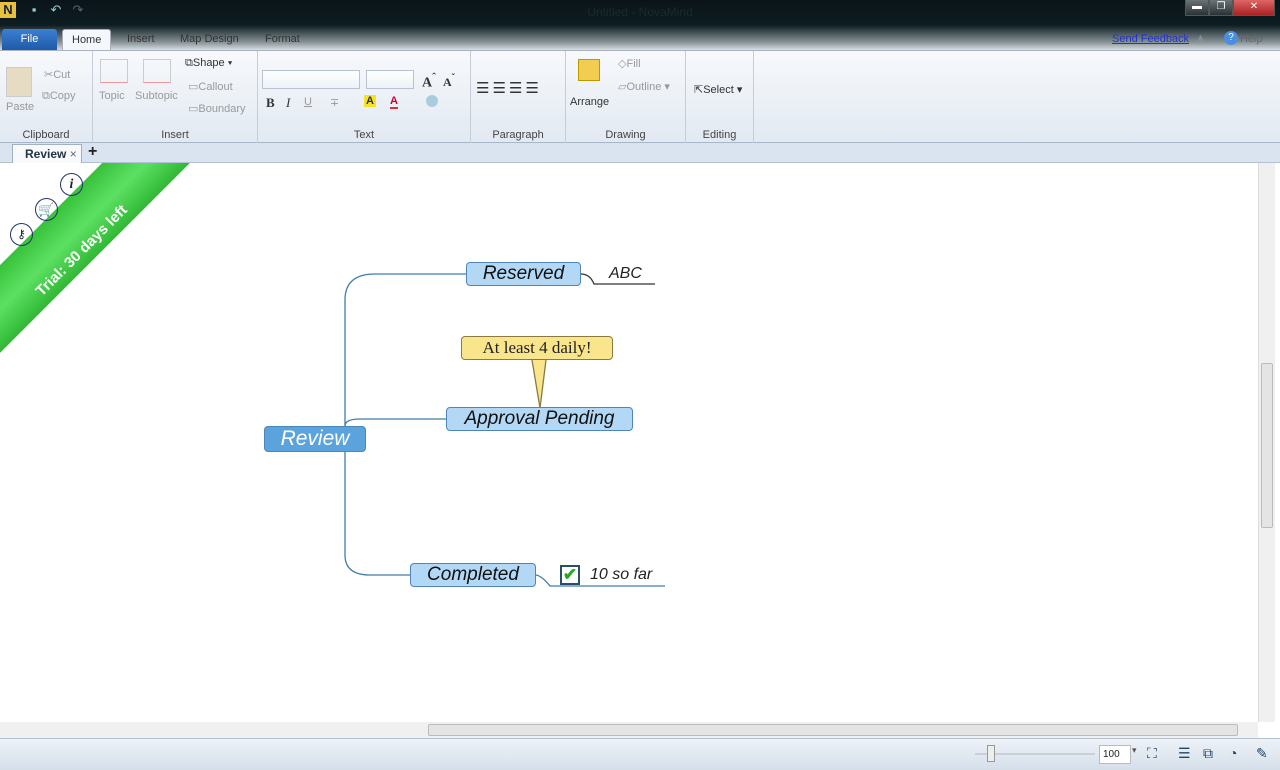 The width and height of the screenshot is (1280, 770). I want to click on arrange-button: Arrange, so click(589, 102).